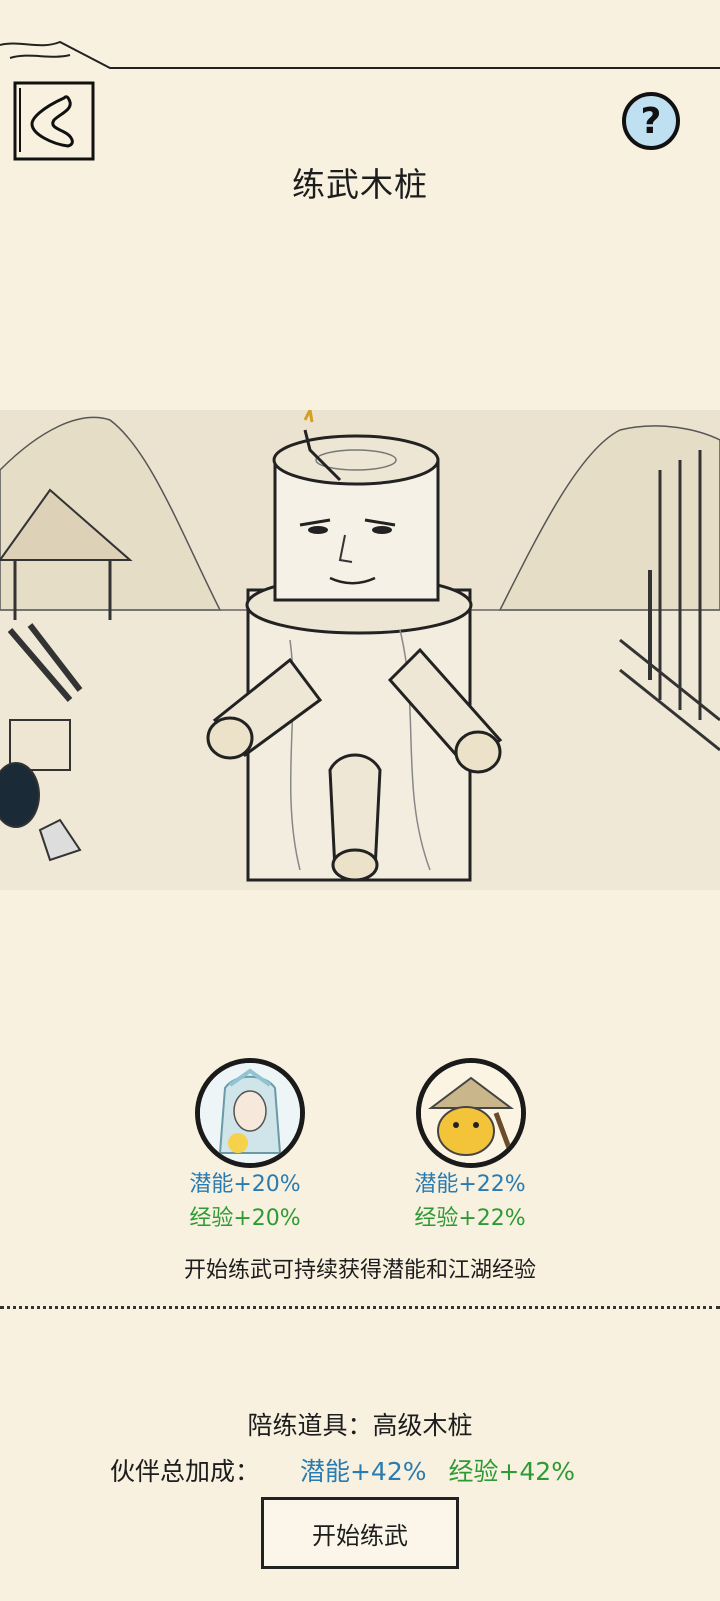 The height and width of the screenshot is (1601, 720). I want to click on page-title: 练武木桩, so click(360, 184).